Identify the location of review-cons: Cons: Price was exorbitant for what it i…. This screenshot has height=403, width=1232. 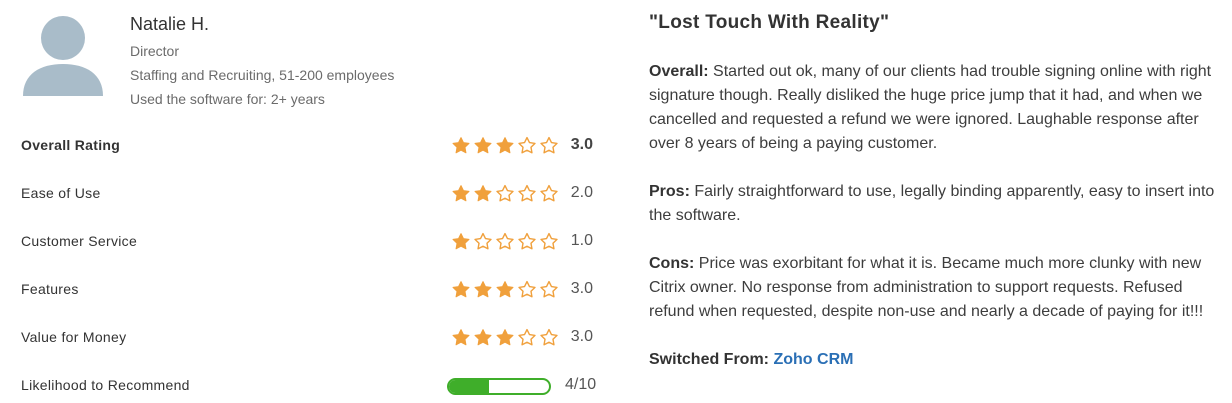
(936, 288).